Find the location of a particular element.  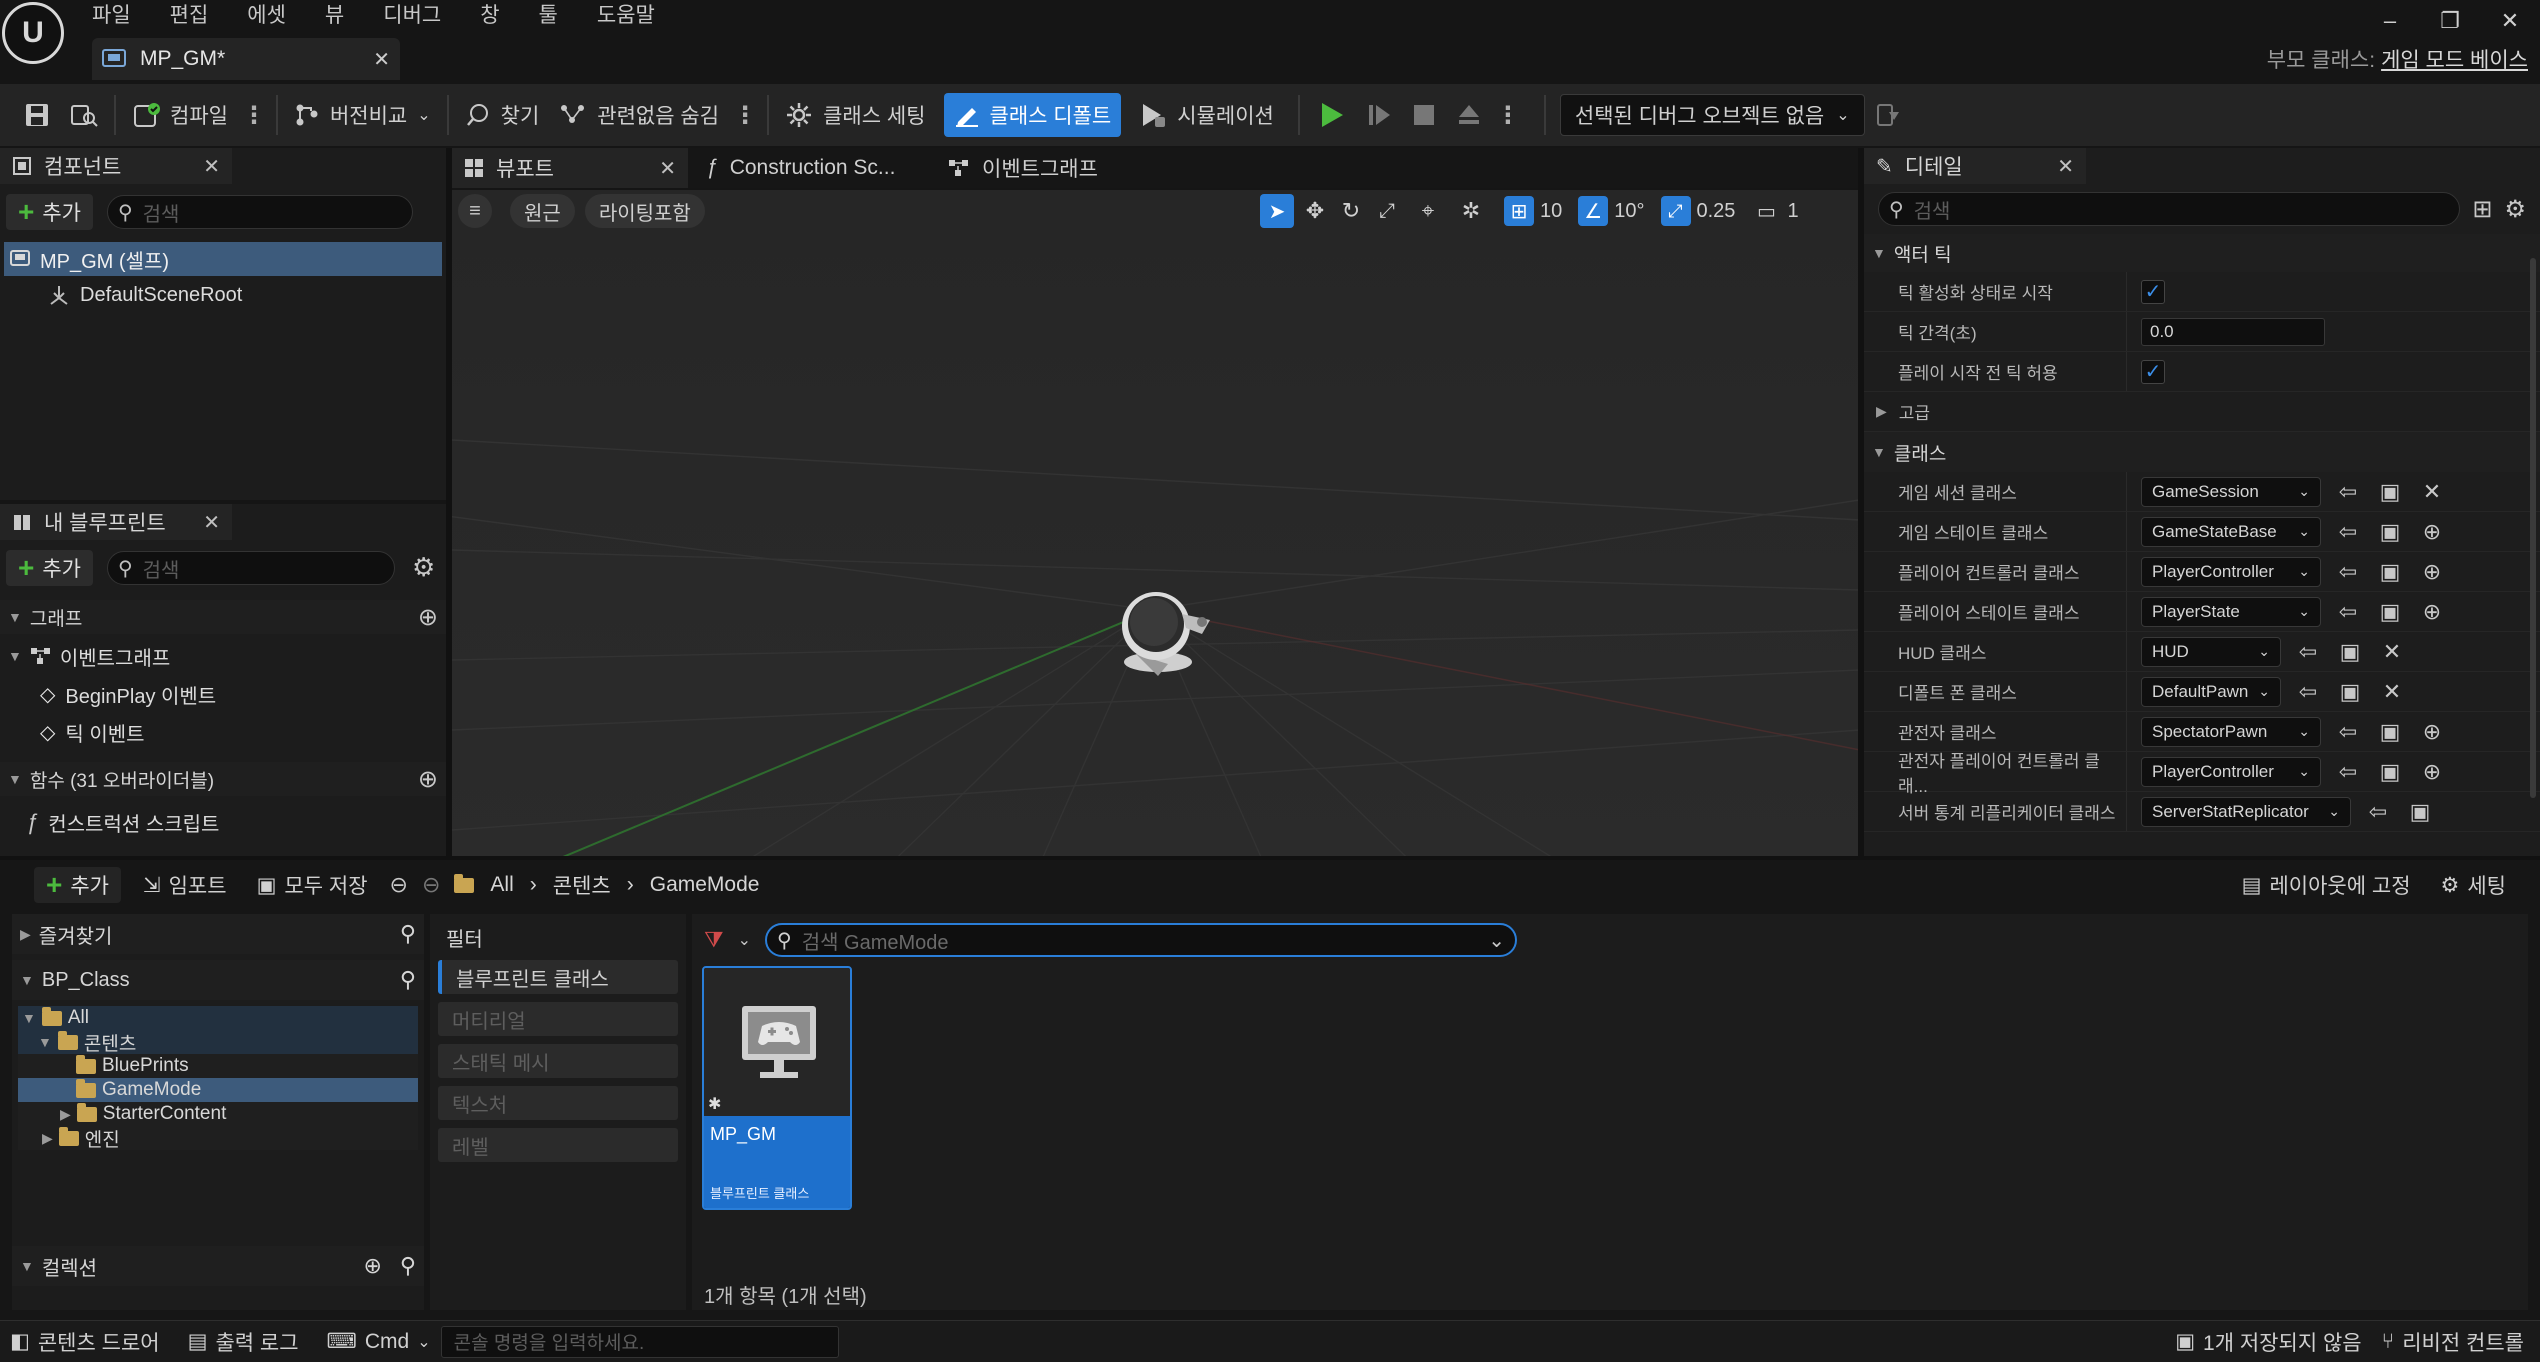

rotate-icon: ↻ is located at coordinates (1351, 211).